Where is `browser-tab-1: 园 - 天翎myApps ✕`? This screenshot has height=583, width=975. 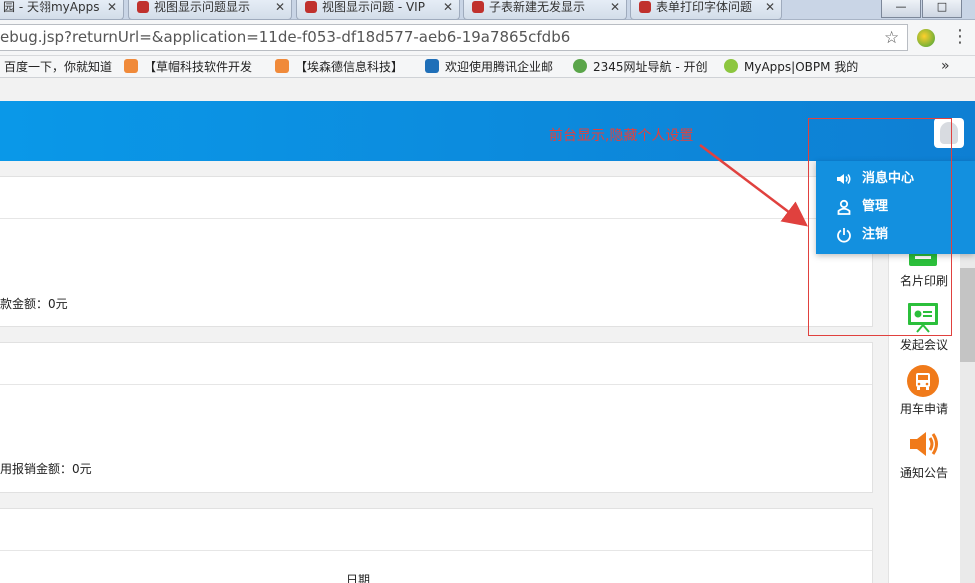 browser-tab-1: 园 - 天翎myApps ✕ is located at coordinates (62, 10).